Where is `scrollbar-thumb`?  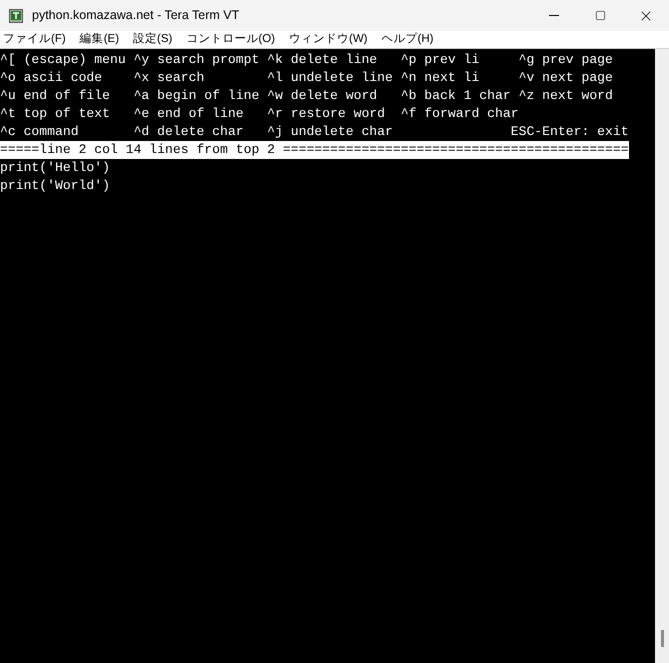
scrollbar-thumb is located at coordinates (662, 638).